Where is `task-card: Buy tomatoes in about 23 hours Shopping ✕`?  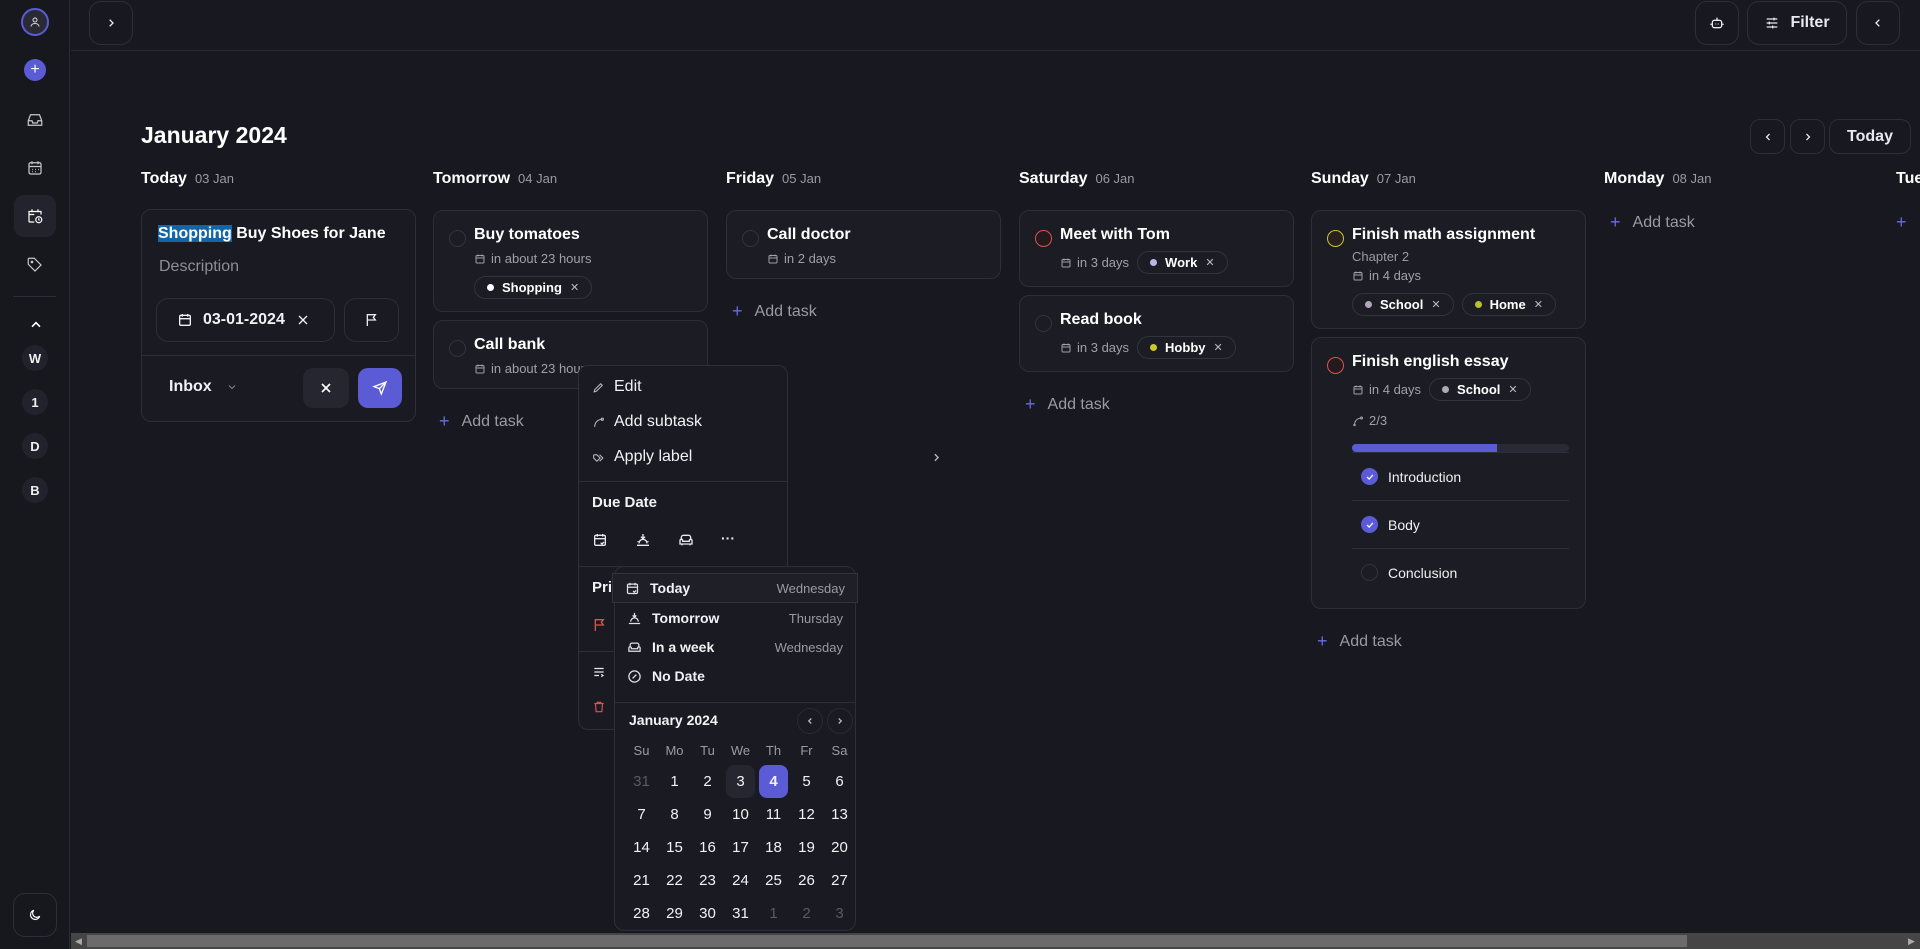
task-card: Buy tomatoes in about 23 hours Shopping ✕ is located at coordinates (570, 261).